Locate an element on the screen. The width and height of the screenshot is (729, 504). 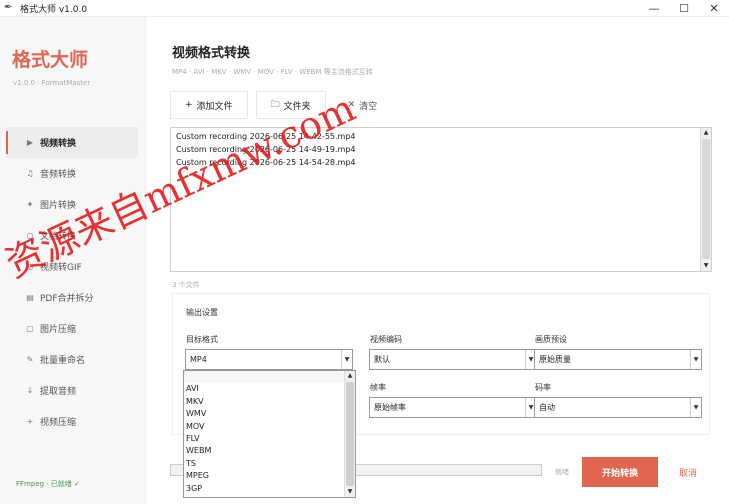
file-count: 3 个文件 is located at coordinates (186, 285).